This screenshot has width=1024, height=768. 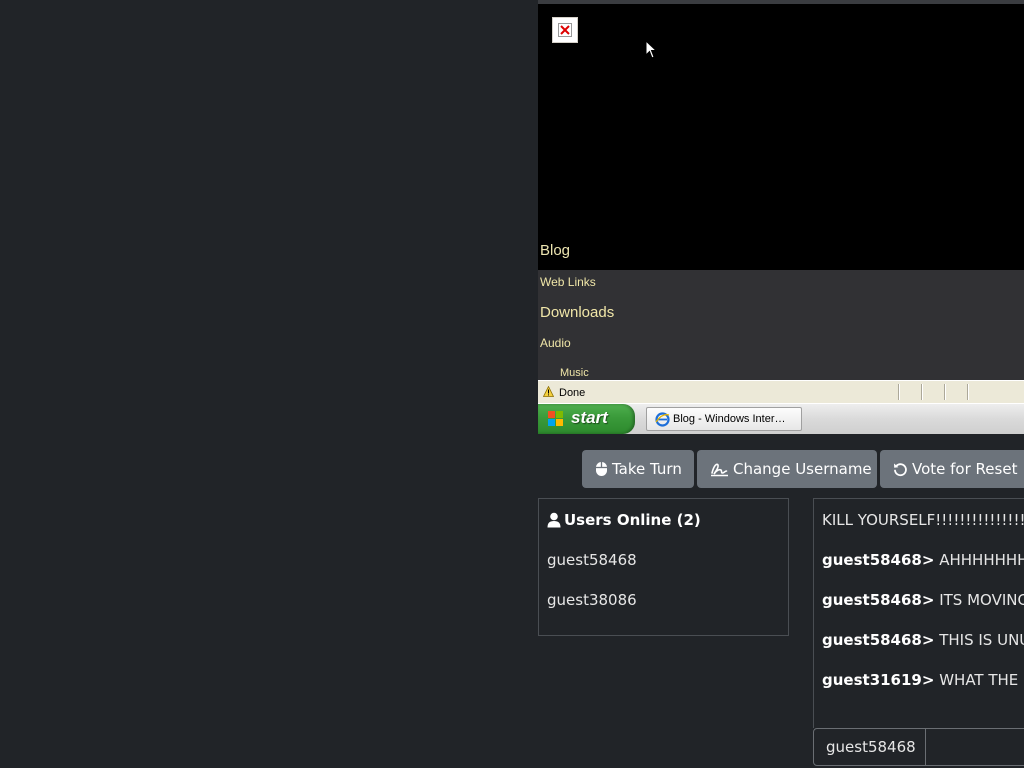 I want to click on start-button: start, so click(x=586, y=419).